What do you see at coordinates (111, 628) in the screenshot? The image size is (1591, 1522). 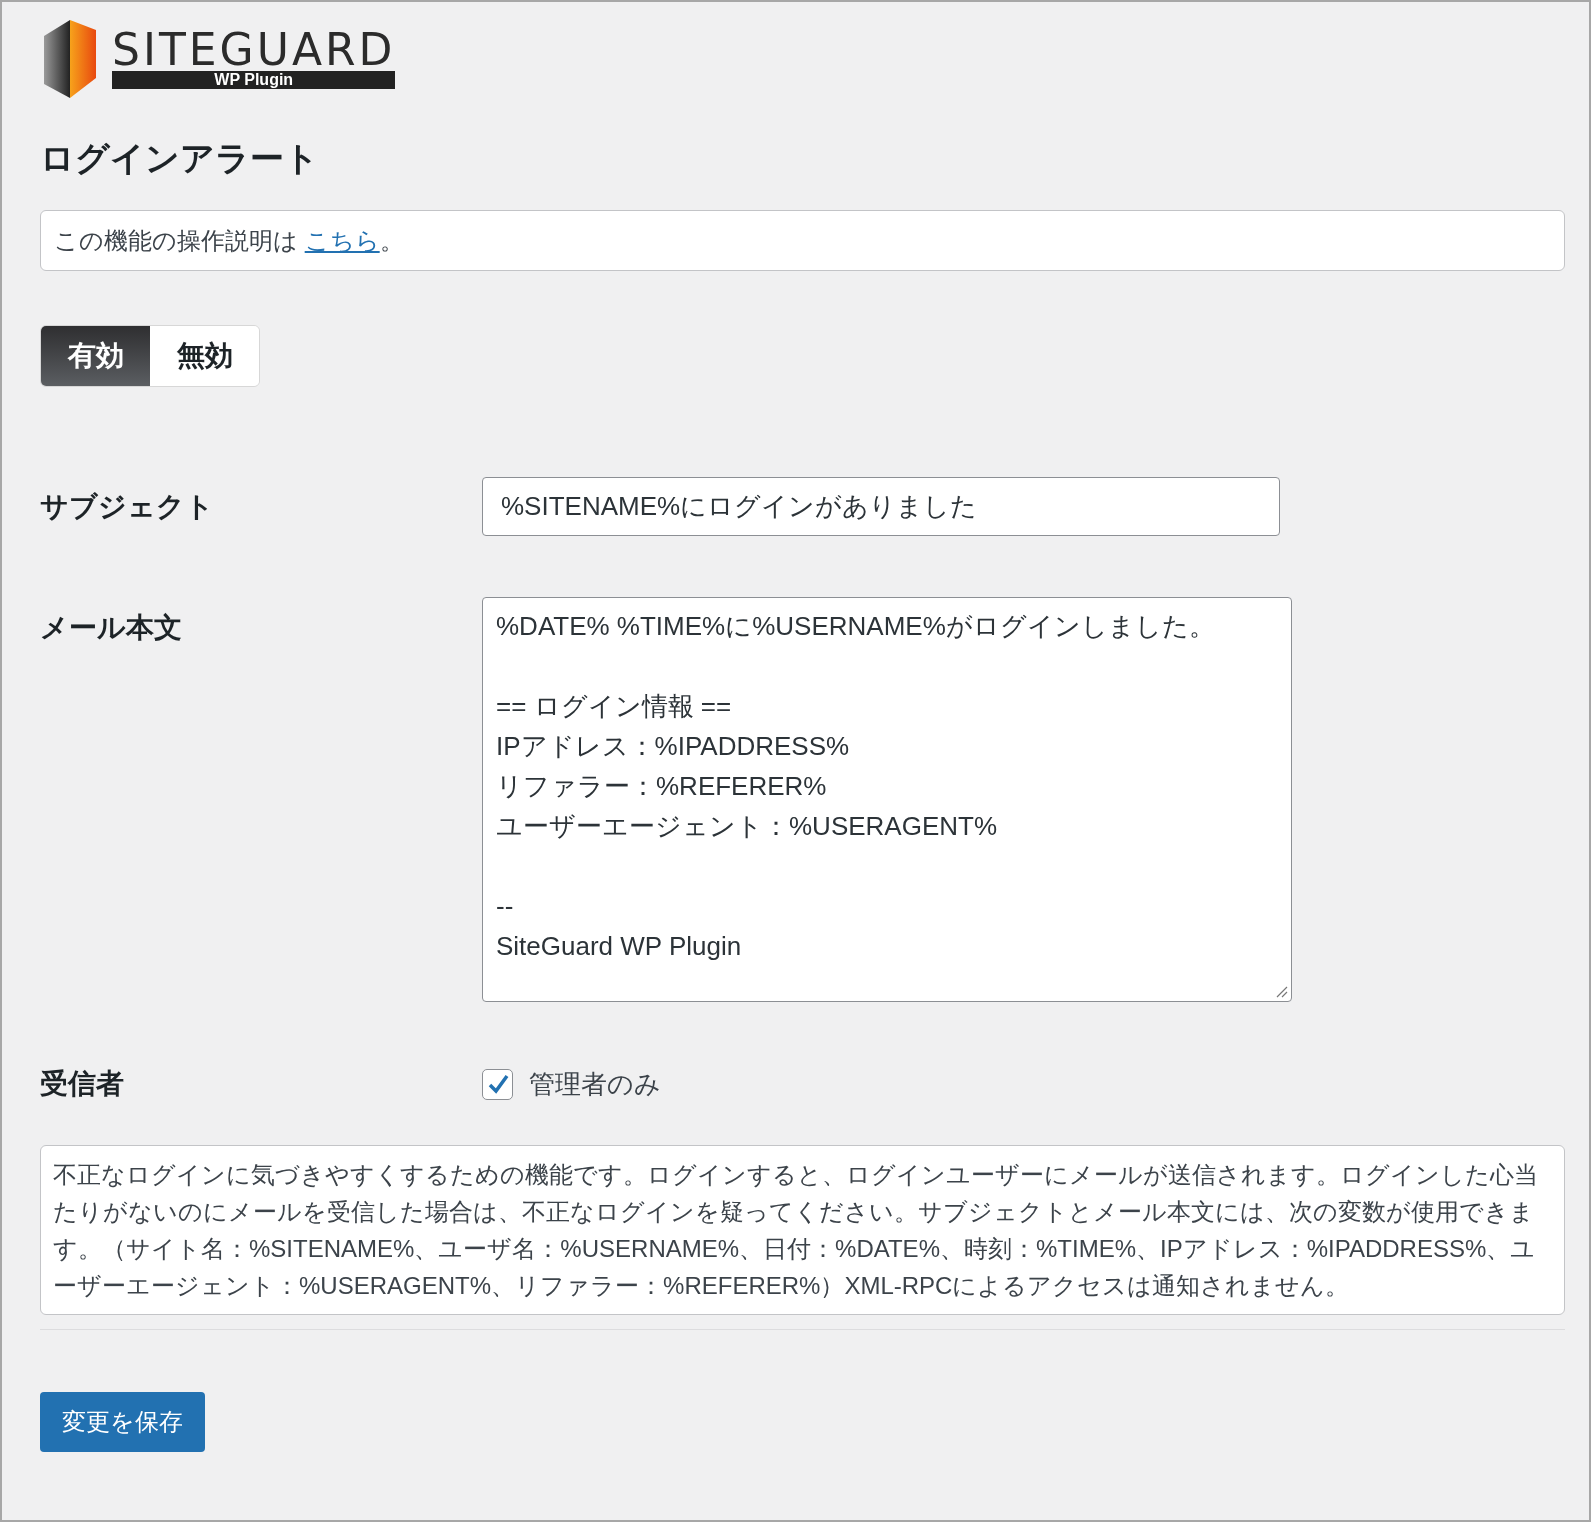 I see `field-label: メール本文` at bounding box center [111, 628].